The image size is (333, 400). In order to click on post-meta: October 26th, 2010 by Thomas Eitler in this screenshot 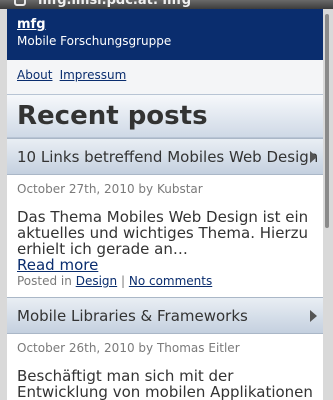, I will do `click(165, 348)`.